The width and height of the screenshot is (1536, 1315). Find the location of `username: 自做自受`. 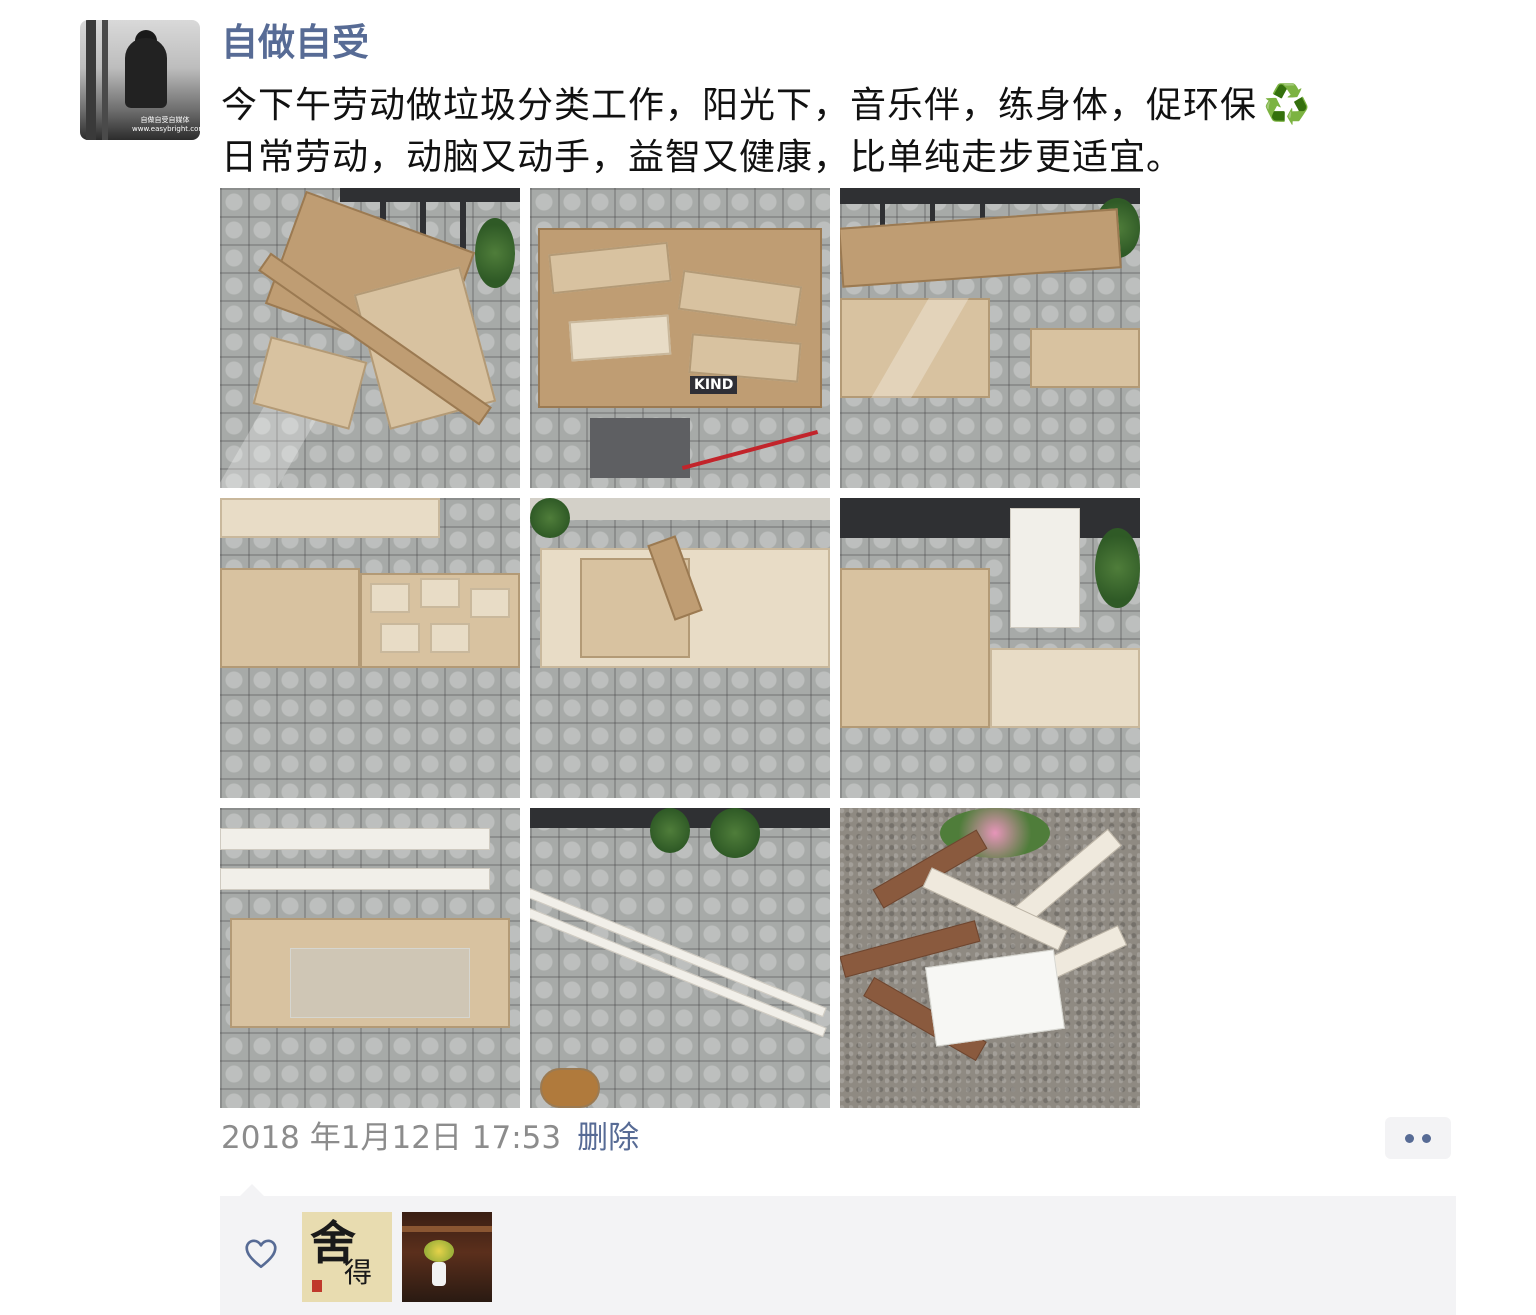

username: 自做自受 is located at coordinates (295, 43).